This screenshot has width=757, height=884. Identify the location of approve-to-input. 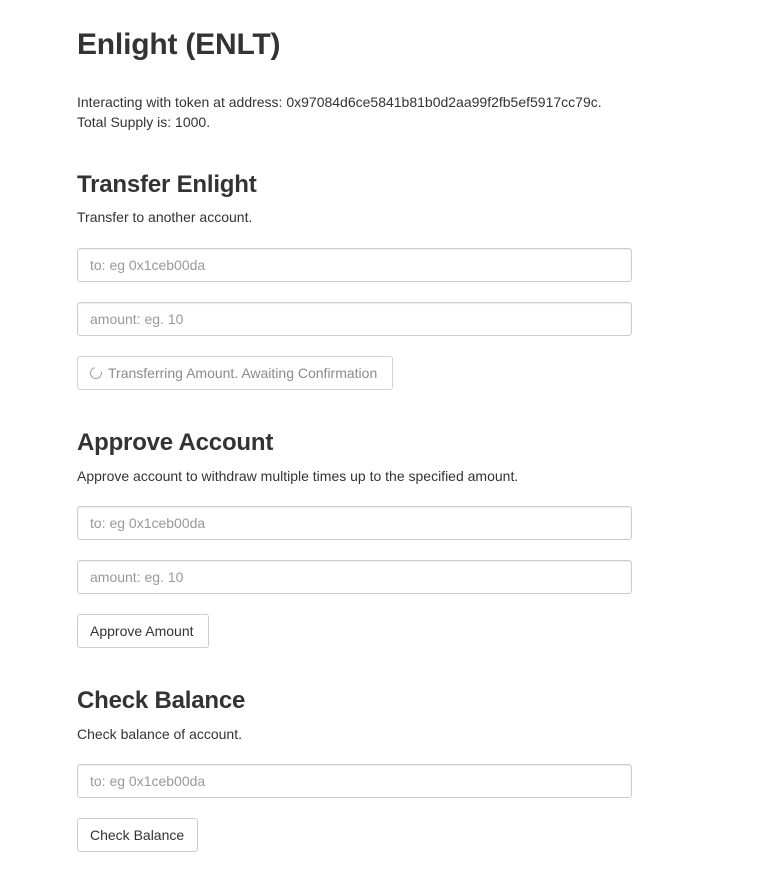
(354, 523).